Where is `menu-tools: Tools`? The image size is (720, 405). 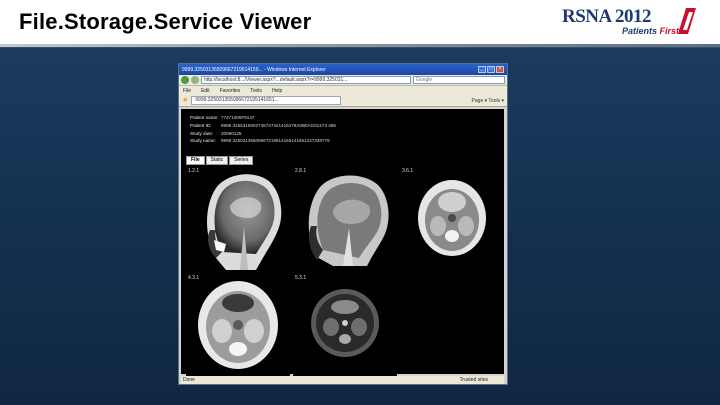 menu-tools: Tools is located at coordinates (256, 91).